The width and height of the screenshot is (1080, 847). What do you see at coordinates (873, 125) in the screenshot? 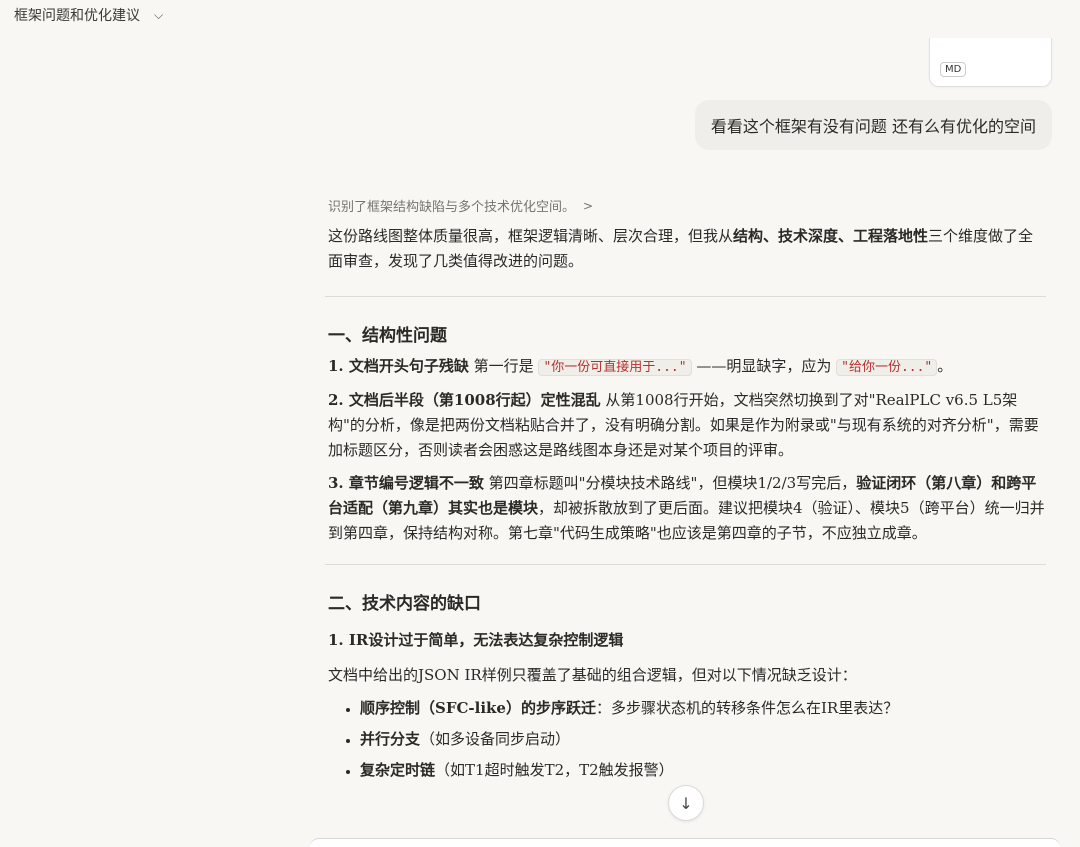
I see `user-message-bubble: 看看这个框架有没有问题 还有么有优化的空间` at bounding box center [873, 125].